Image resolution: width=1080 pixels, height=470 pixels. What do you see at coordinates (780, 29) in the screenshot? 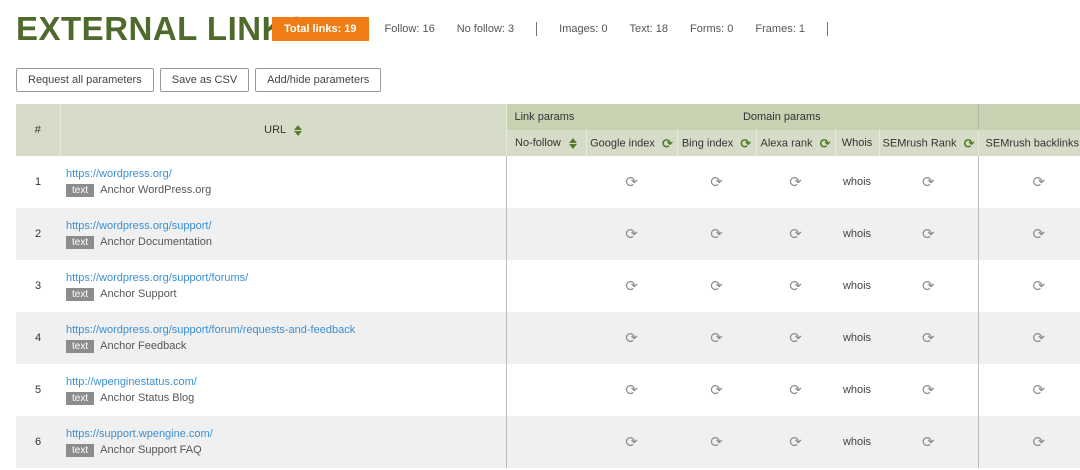
I see `frames-count: Frames: 1` at bounding box center [780, 29].